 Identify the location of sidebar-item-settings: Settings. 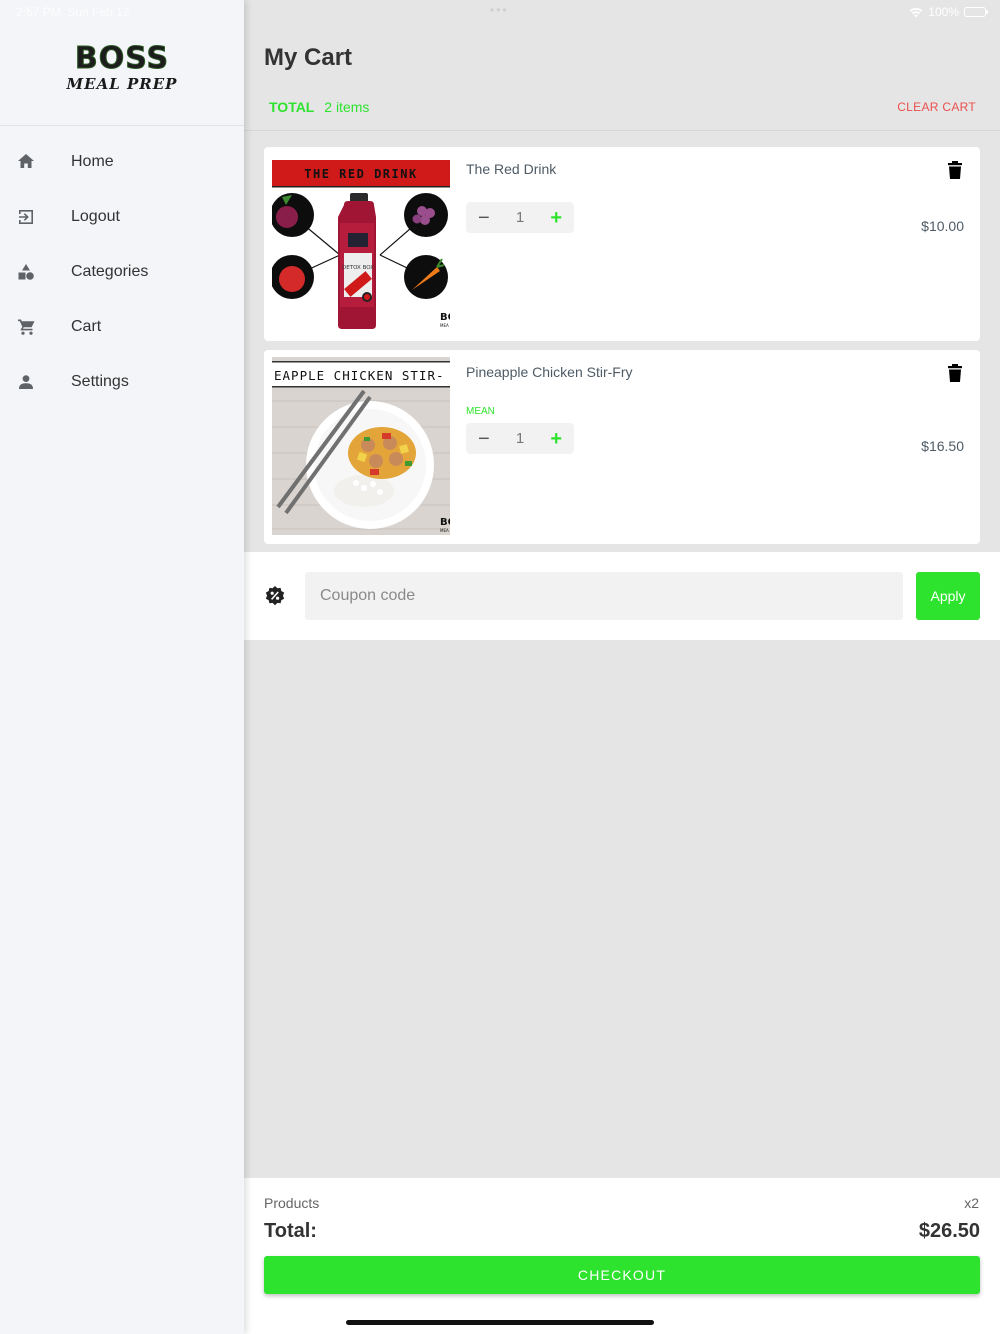
(122, 381).